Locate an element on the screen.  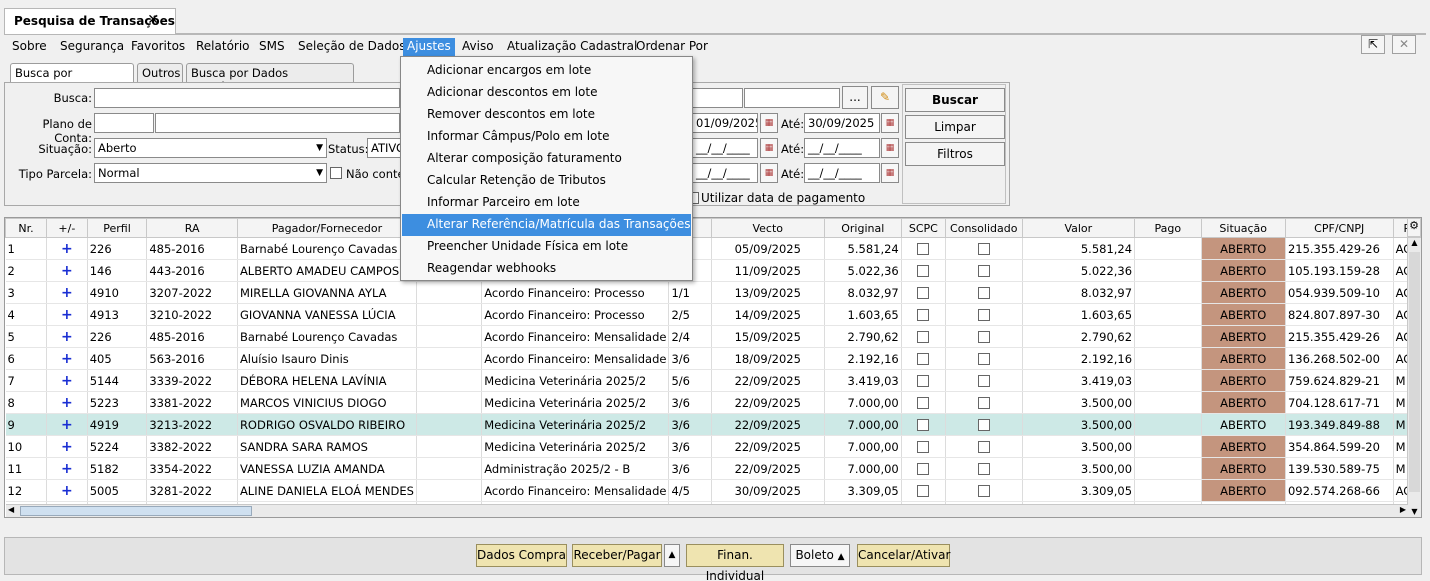
menu-sms: SMS is located at coordinates (272, 47).